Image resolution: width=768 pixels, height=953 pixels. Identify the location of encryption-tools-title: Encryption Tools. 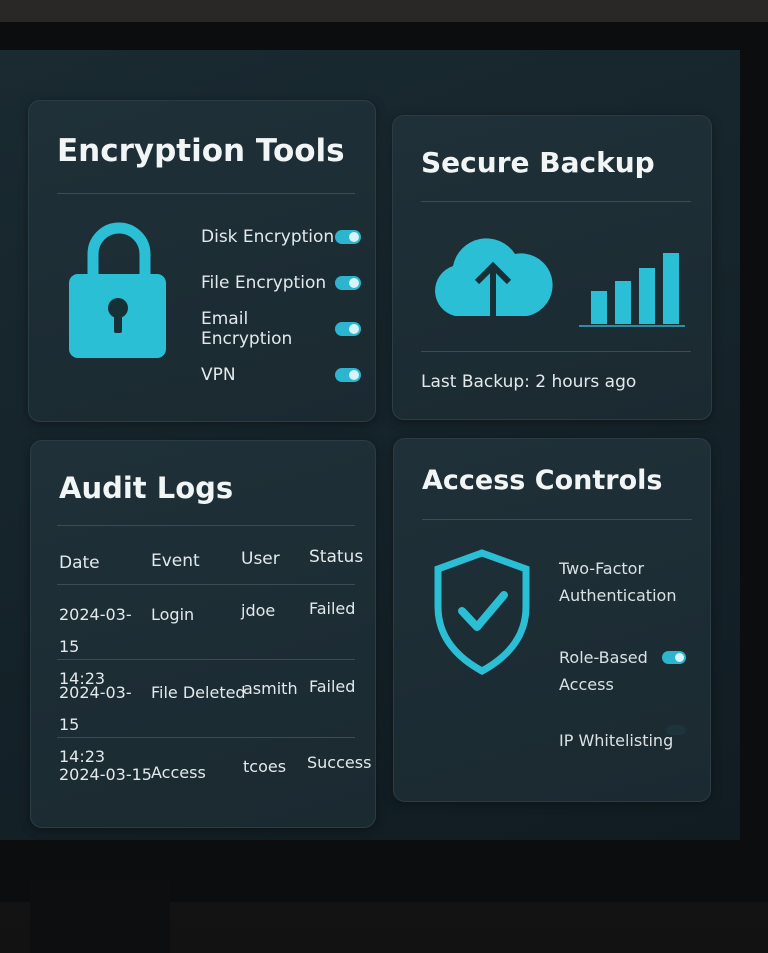
(201, 151).